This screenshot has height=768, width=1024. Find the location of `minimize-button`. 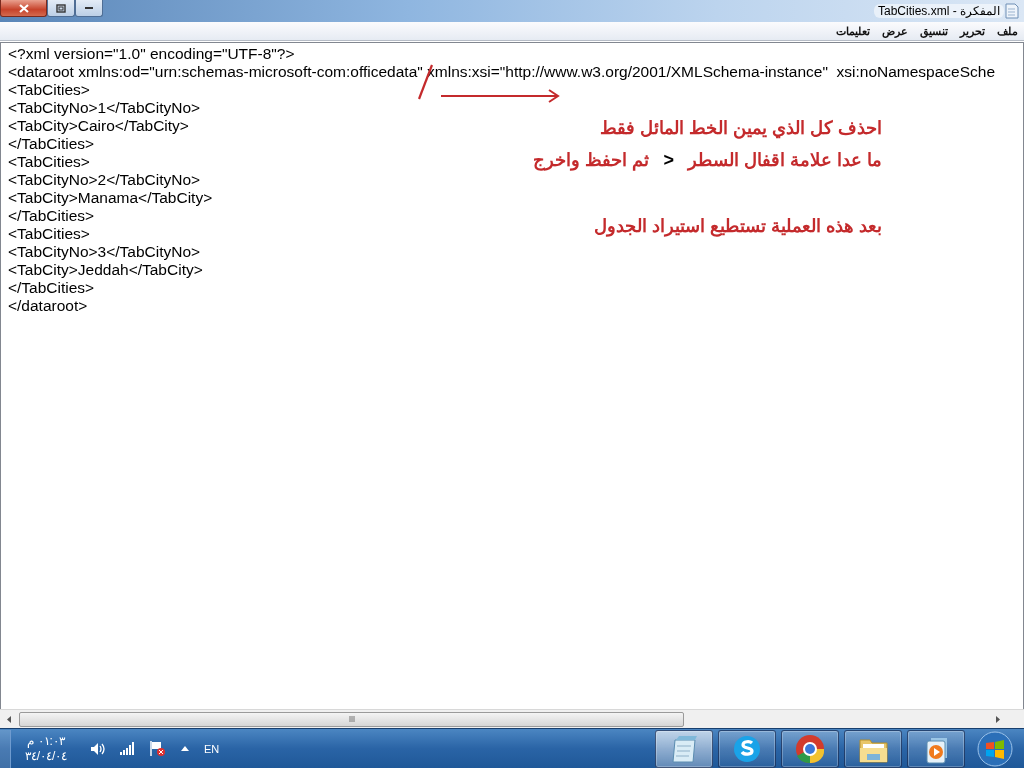

minimize-button is located at coordinates (89, 8).